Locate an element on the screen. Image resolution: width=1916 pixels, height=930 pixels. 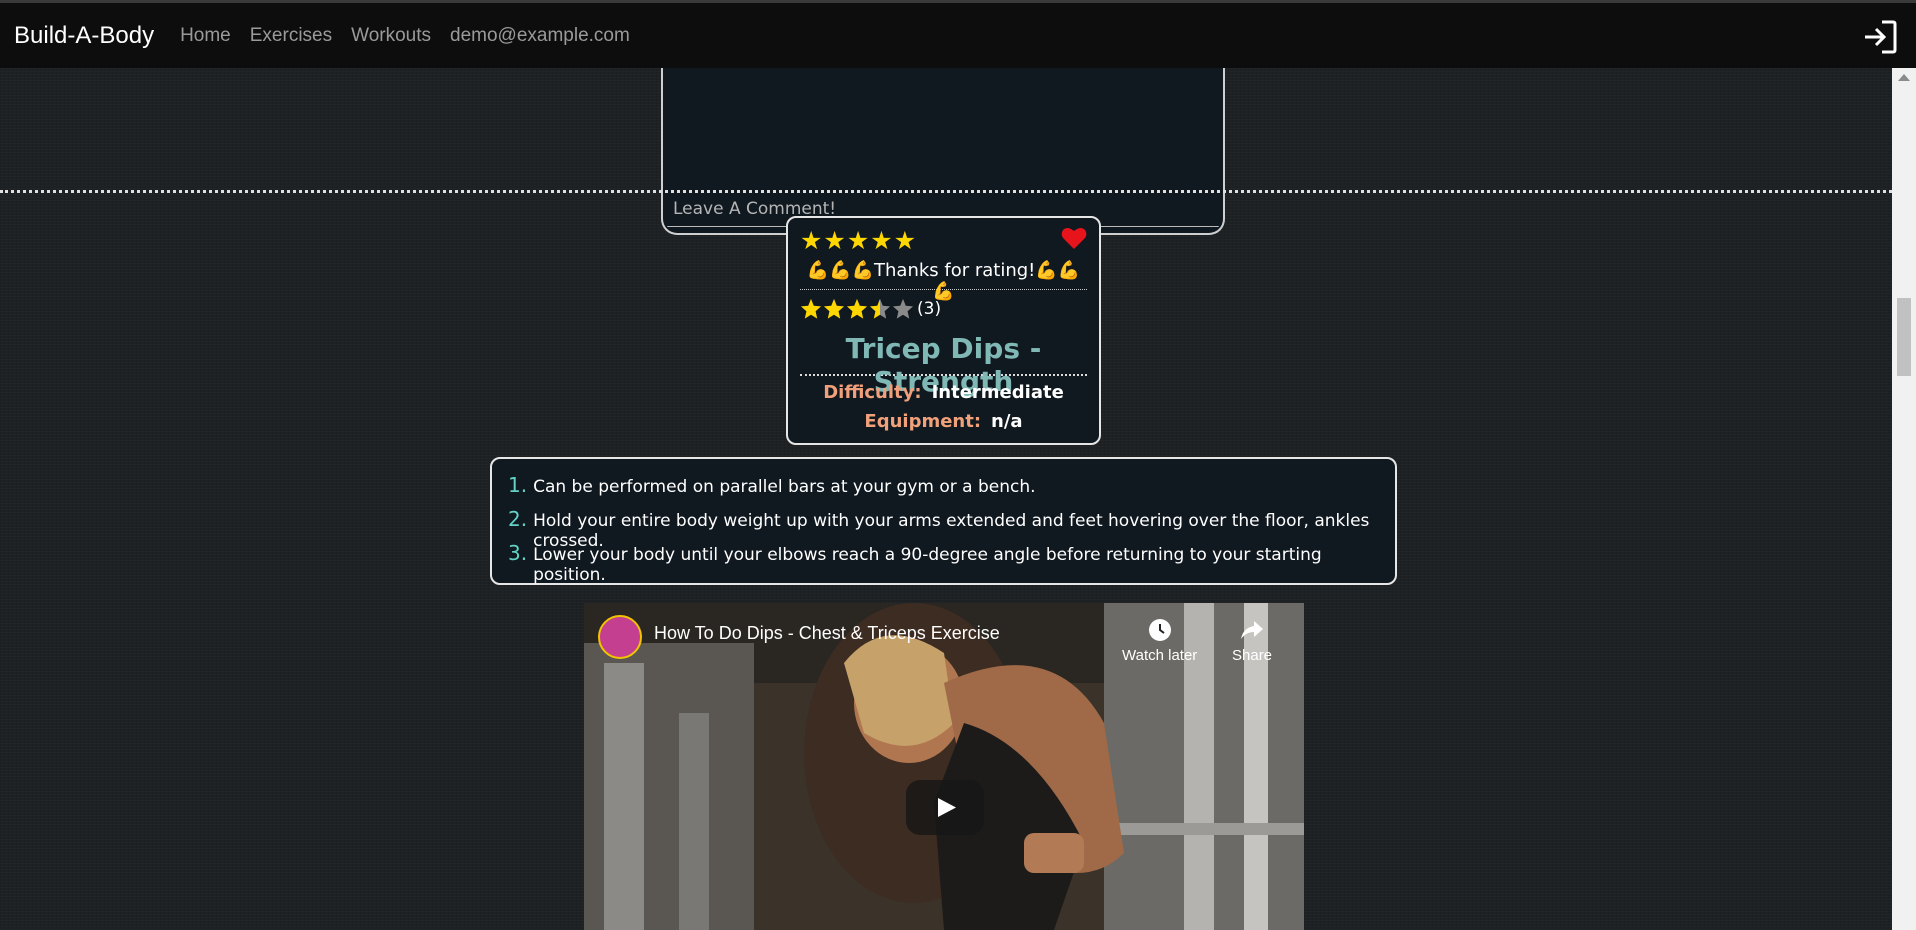
star-empty-icon is located at coordinates (903, 308).